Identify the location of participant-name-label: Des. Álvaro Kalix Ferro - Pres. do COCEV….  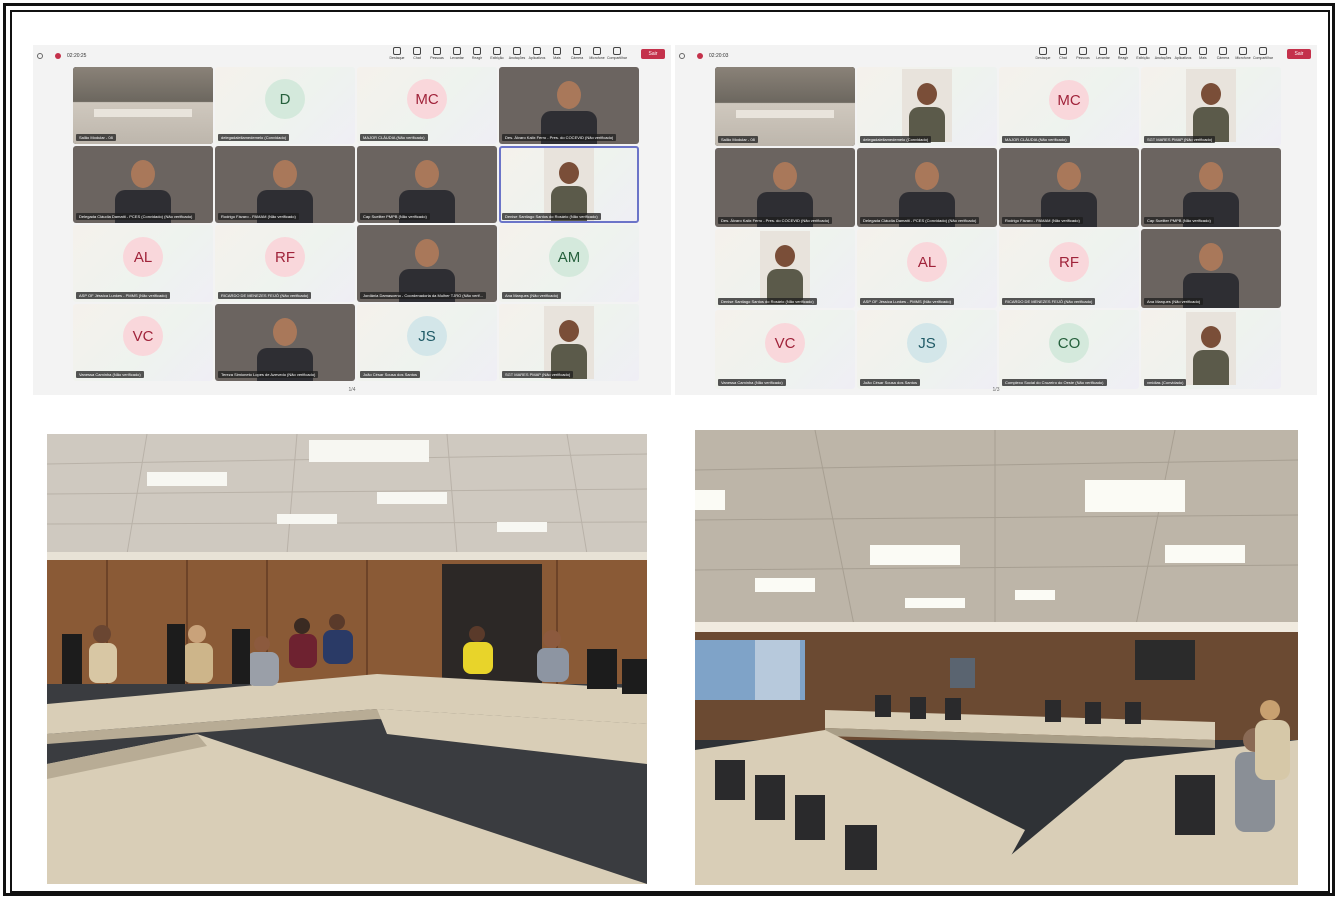
(559, 137).